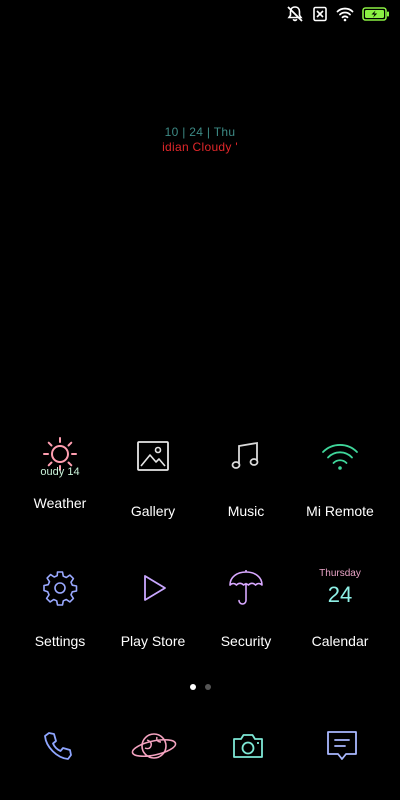 The image size is (400, 800). What do you see at coordinates (153, 511) in the screenshot?
I see `app-label: Gallery` at bounding box center [153, 511].